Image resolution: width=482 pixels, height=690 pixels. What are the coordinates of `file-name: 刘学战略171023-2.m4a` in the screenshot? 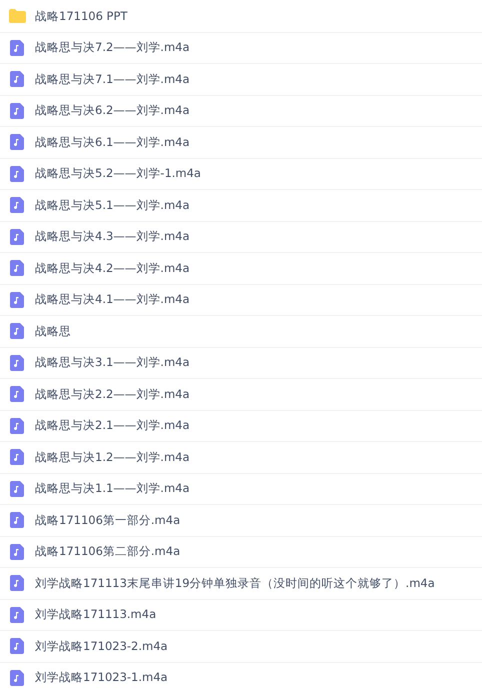 It's located at (101, 646).